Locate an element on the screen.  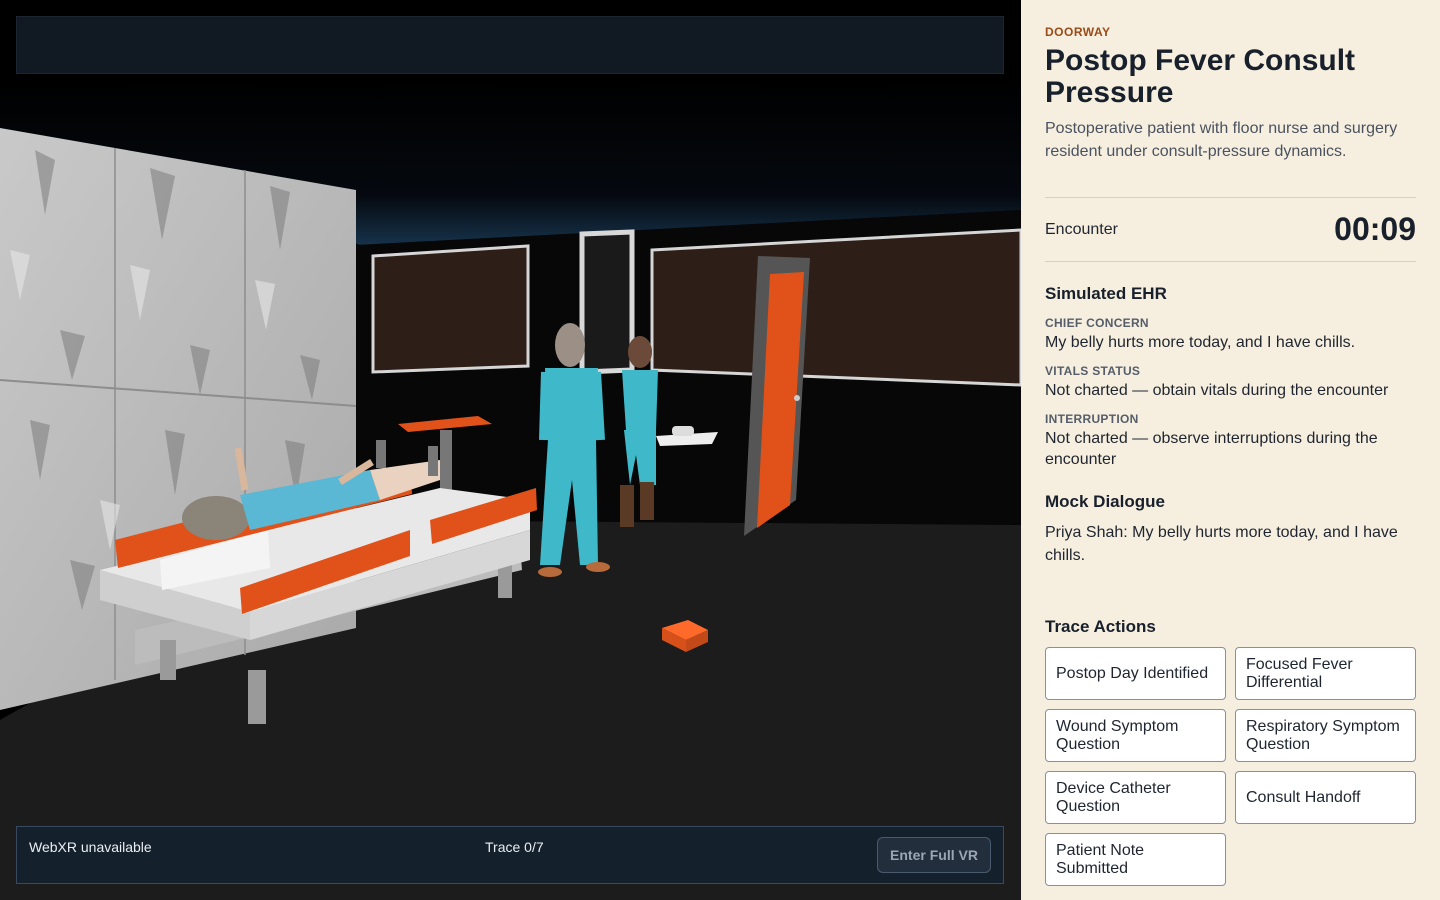
encounter-row: Encounter 00:09 is located at coordinates (1230, 229).